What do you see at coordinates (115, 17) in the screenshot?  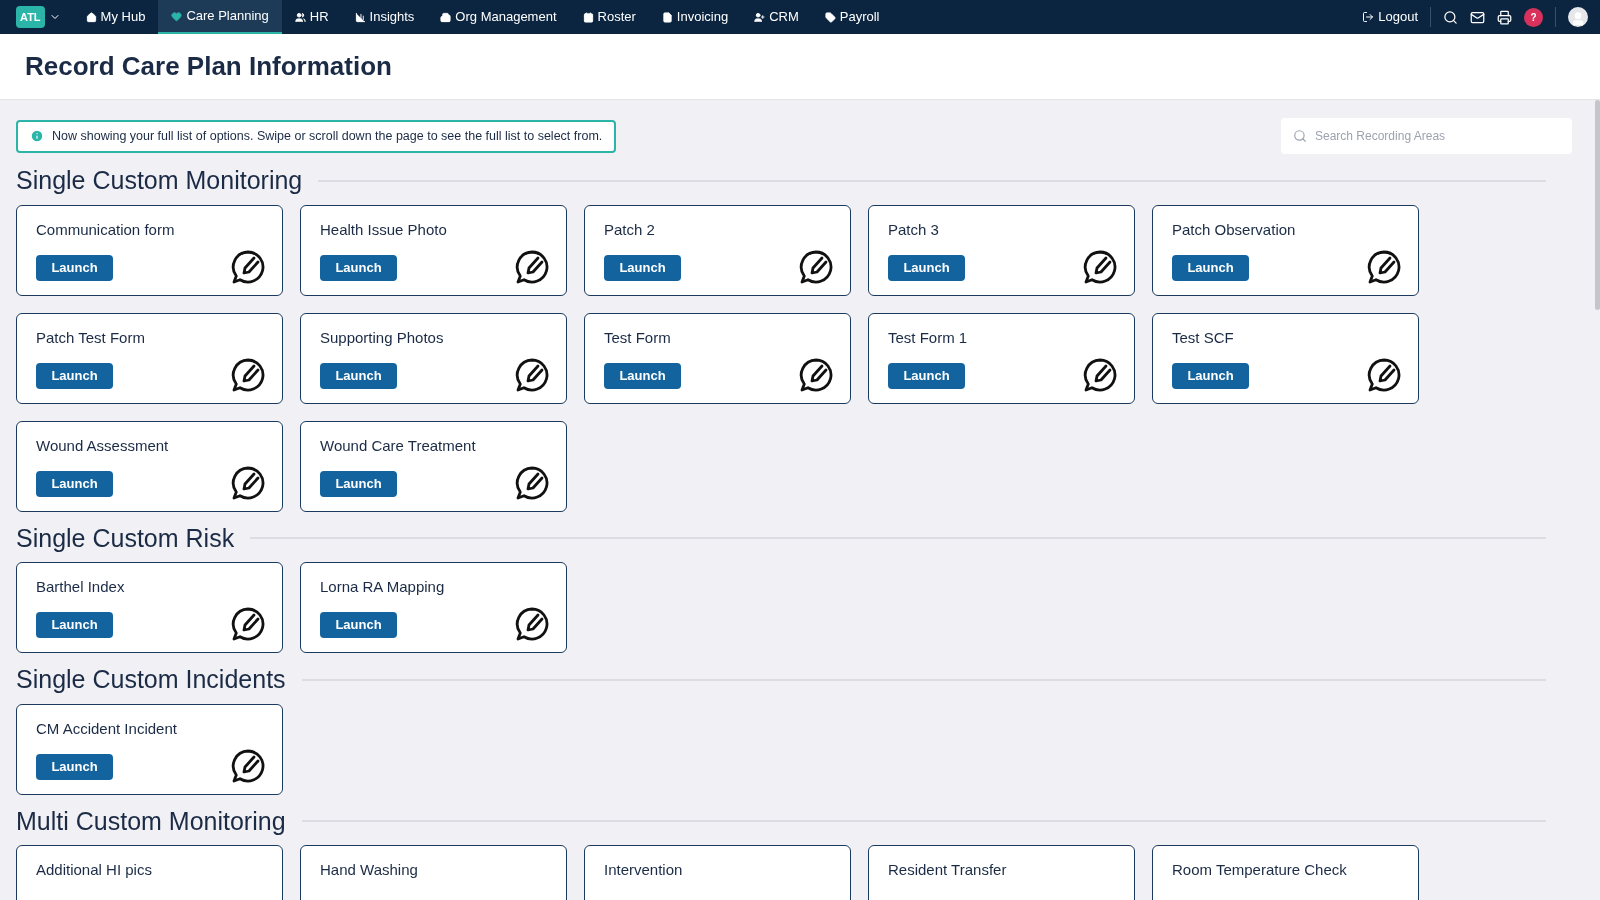 I see `nav-tab: My Hub` at bounding box center [115, 17].